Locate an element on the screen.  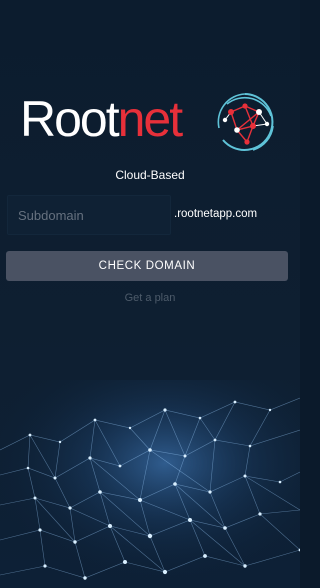
logo-wordmark-root: Root is located at coordinates (70, 119).